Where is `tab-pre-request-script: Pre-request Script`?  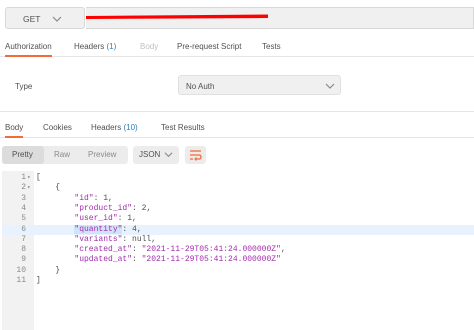
tab-pre-request-script: Pre-request Script is located at coordinates (209, 46).